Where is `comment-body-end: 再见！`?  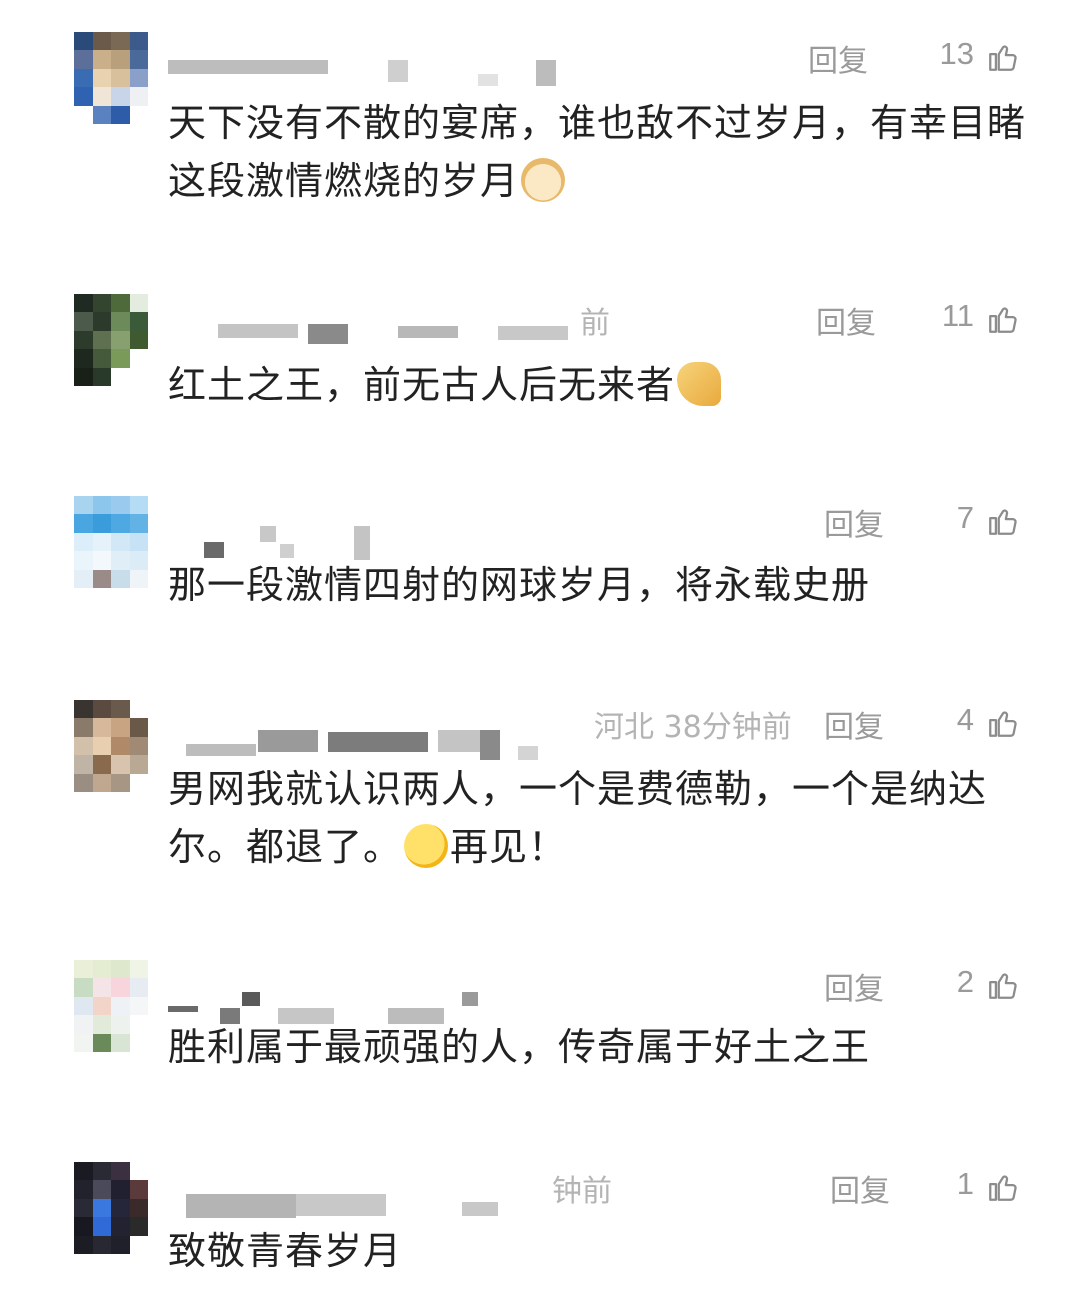
comment-body-end: 再见！ is located at coordinates (509, 847).